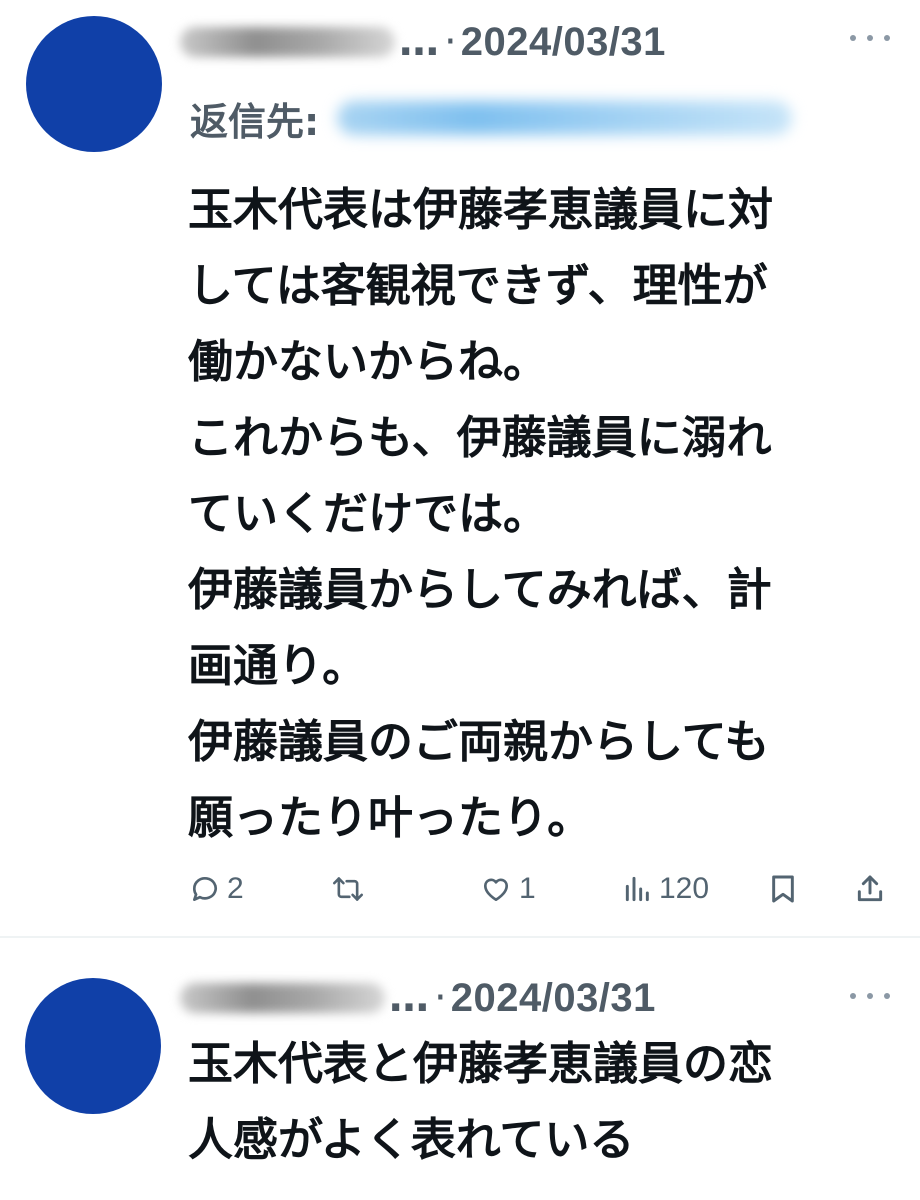 Image resolution: width=920 pixels, height=1200 pixels. Describe the element at coordinates (637, 889) in the screenshot. I see `bar-chart-icon` at that location.